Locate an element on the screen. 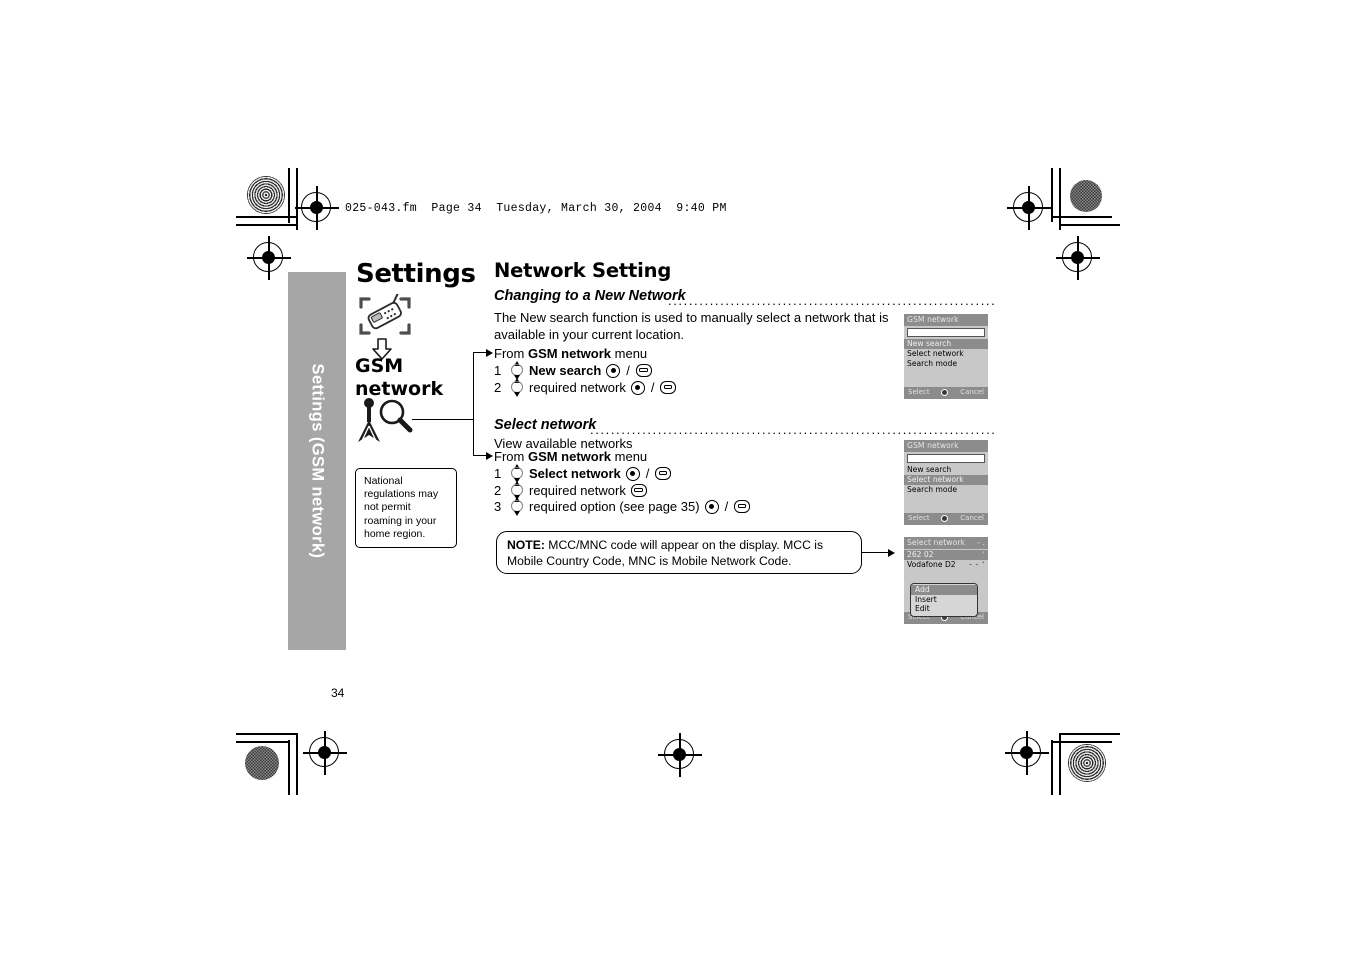 The image size is (1351, 954). screen-menu-list: New search Select network Search mode is located at coordinates (946, 354).